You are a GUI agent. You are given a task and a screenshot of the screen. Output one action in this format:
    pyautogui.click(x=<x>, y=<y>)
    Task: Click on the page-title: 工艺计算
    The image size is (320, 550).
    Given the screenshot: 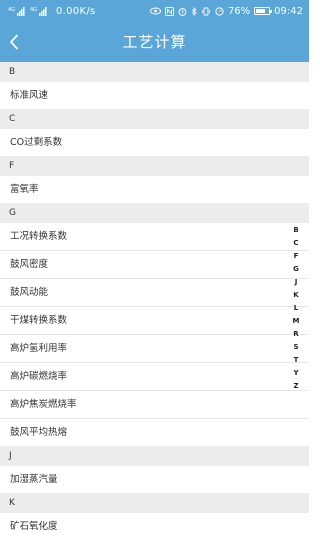 What is the action you would take?
    pyautogui.click(x=154, y=42)
    